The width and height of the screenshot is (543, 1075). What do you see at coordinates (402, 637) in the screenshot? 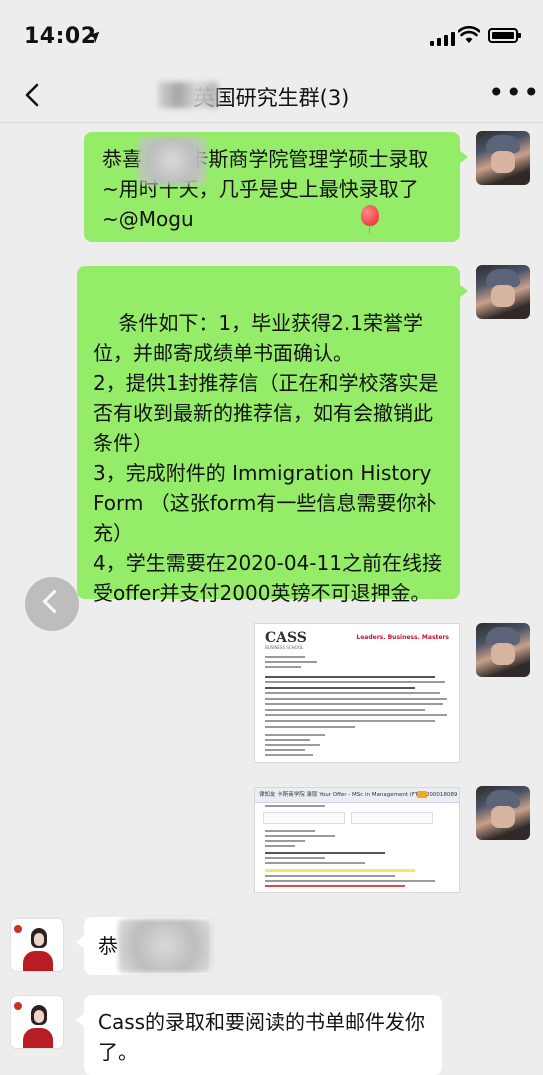
I see `cass-tagline: Leaders. Business. Masters` at bounding box center [402, 637].